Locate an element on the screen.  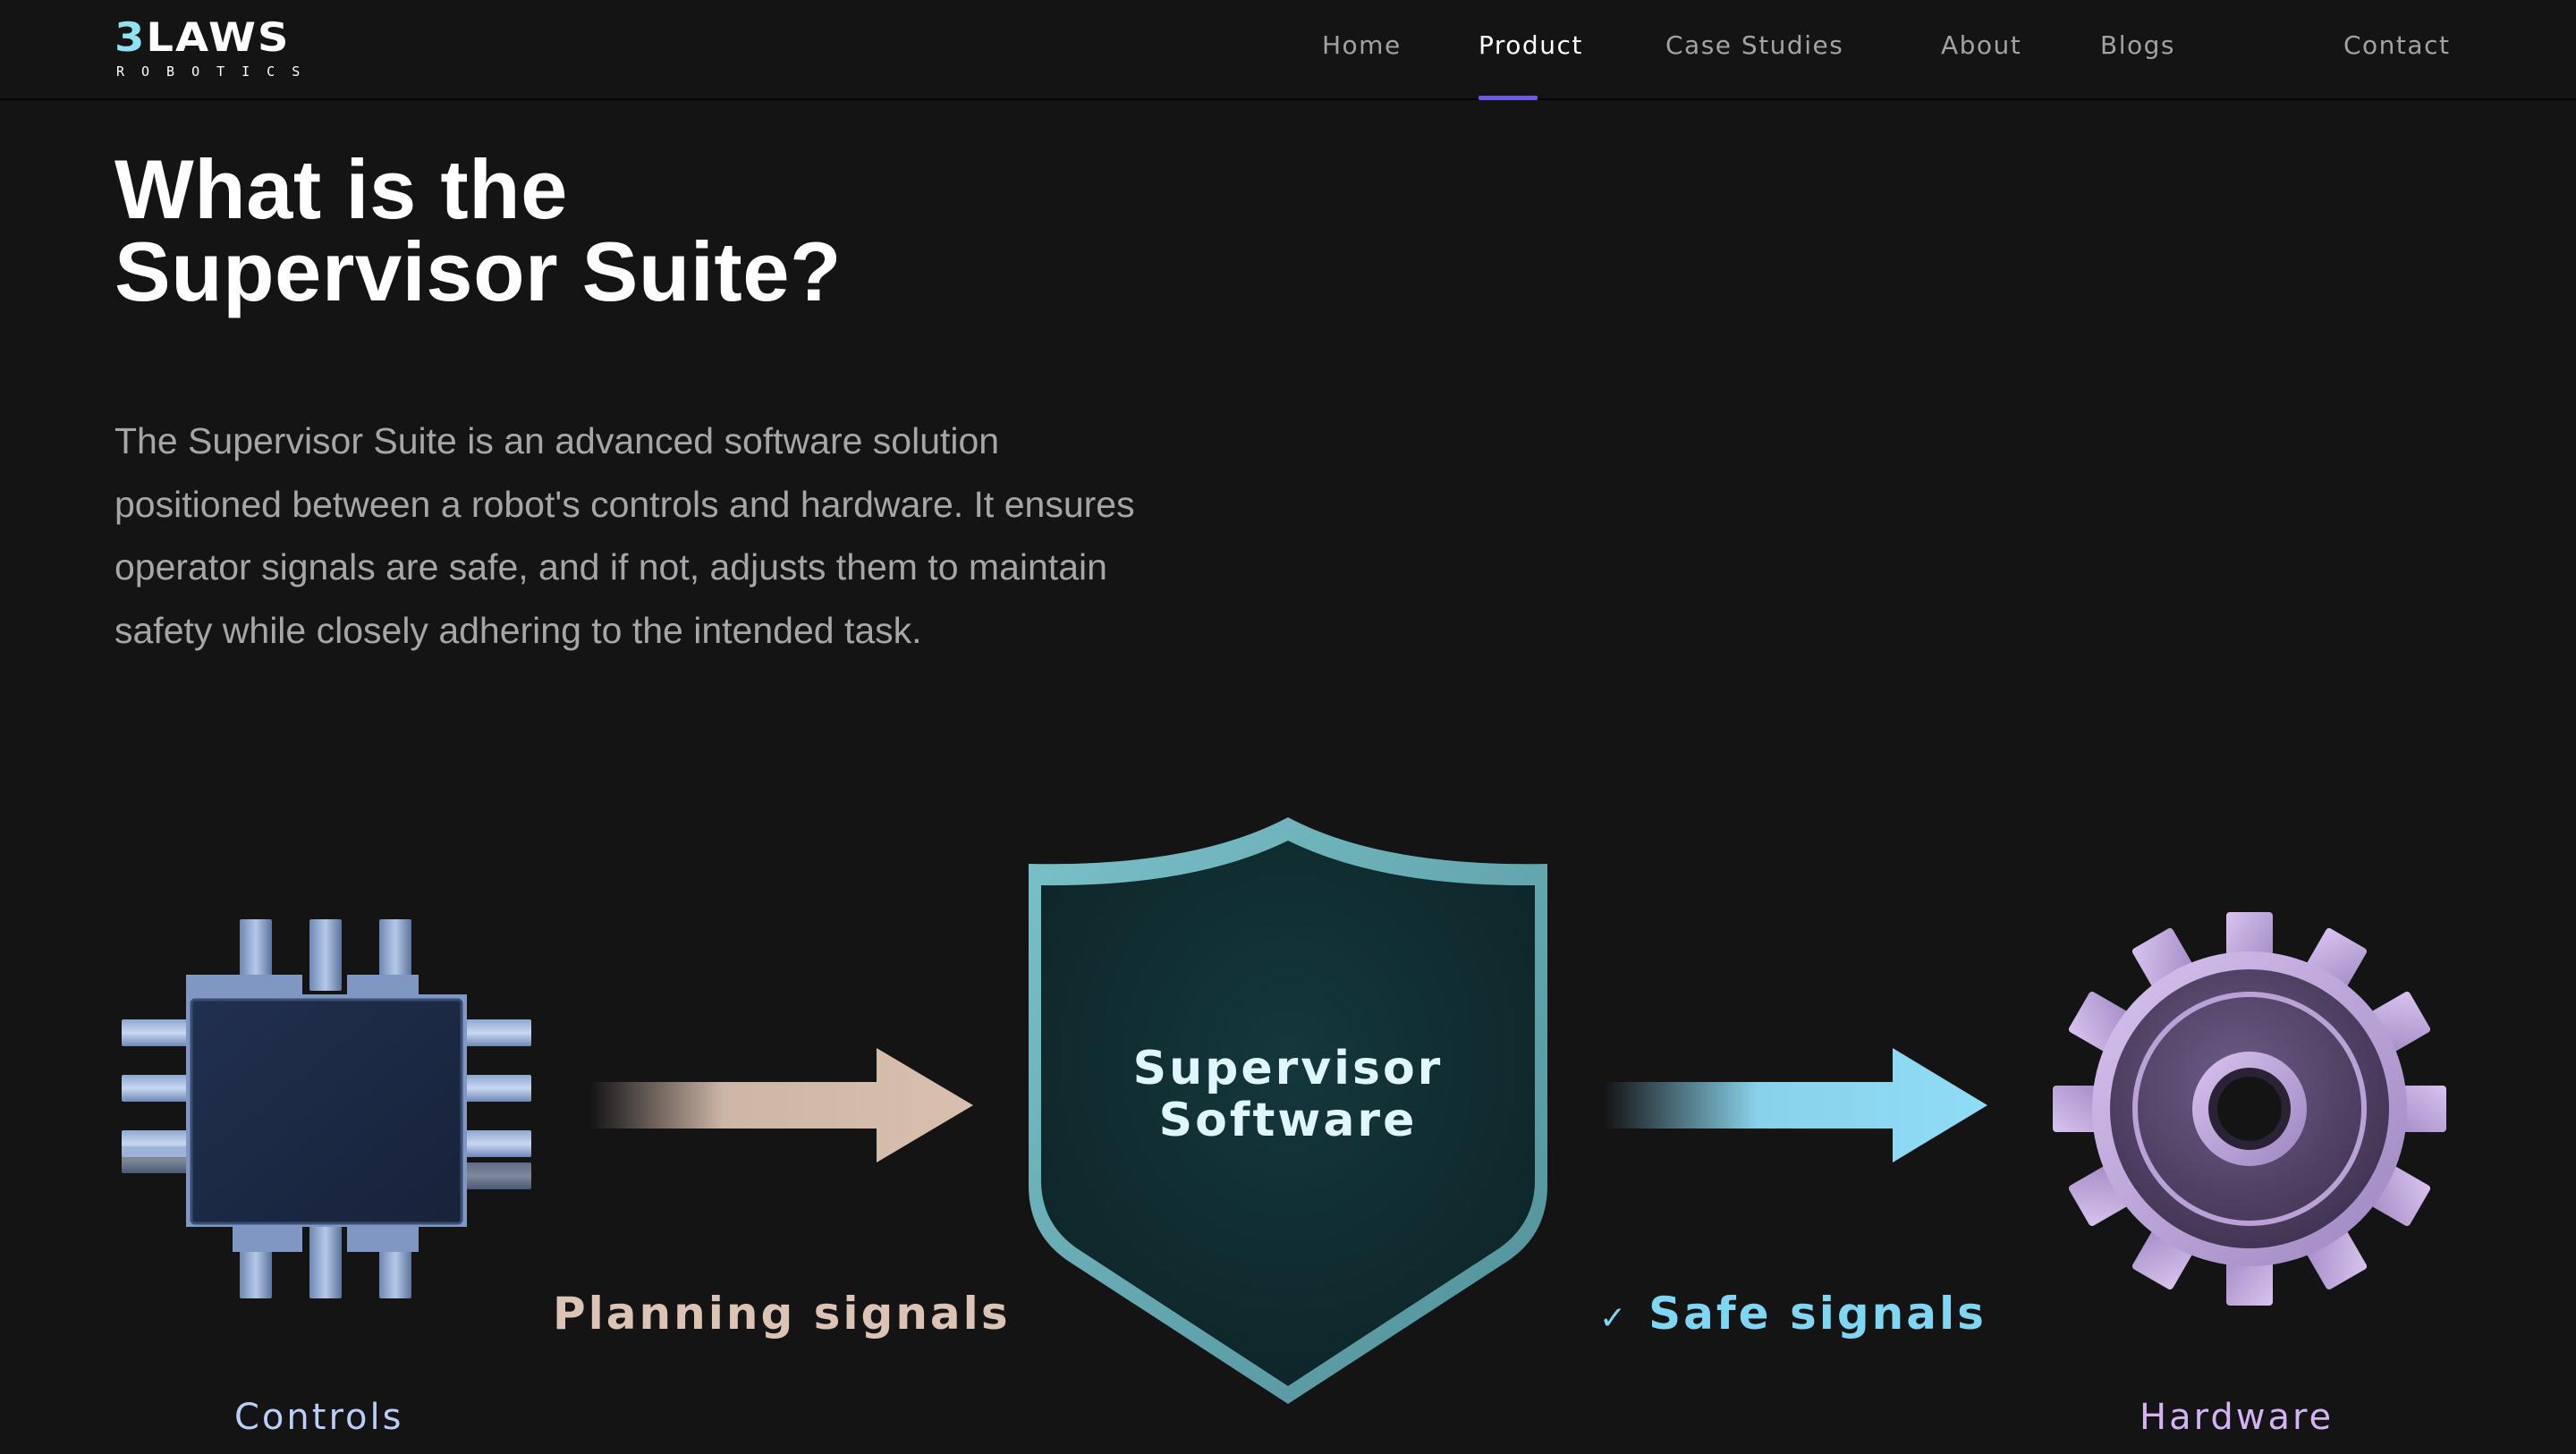
brand-logo: 3LAWS ROBOTICS is located at coordinates (244, 49).